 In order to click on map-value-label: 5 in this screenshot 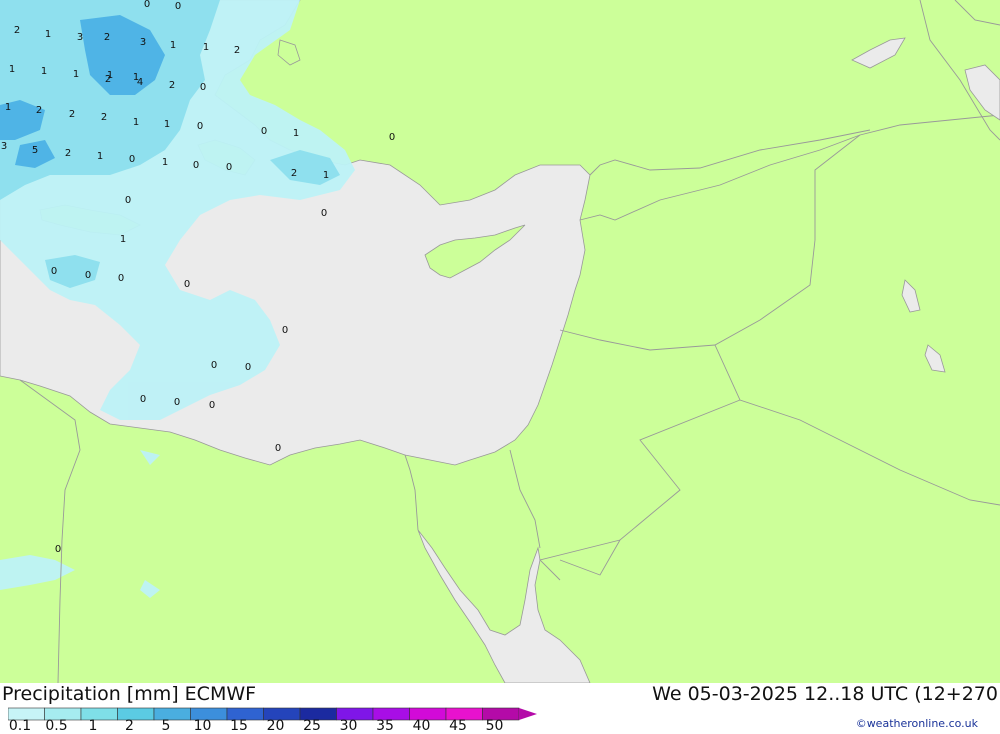, I will do `click(35, 150)`.